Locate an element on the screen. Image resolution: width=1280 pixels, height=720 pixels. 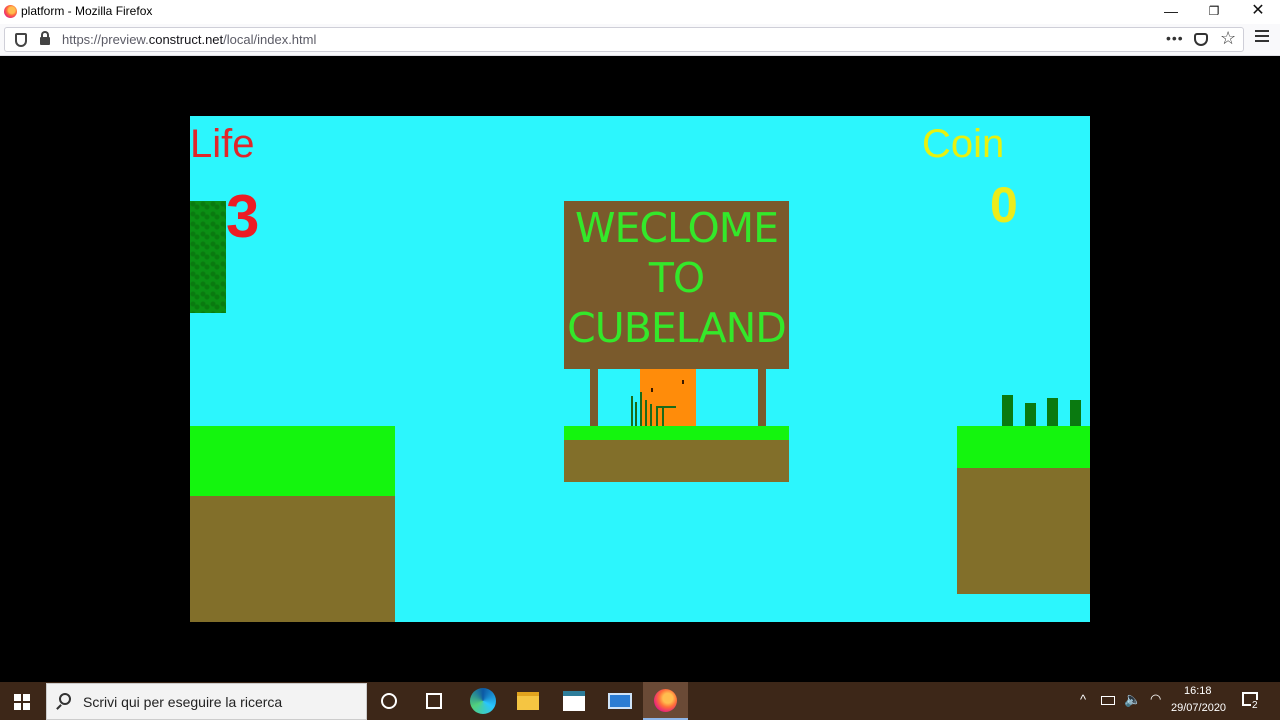
cortana-icon is located at coordinates (389, 701).